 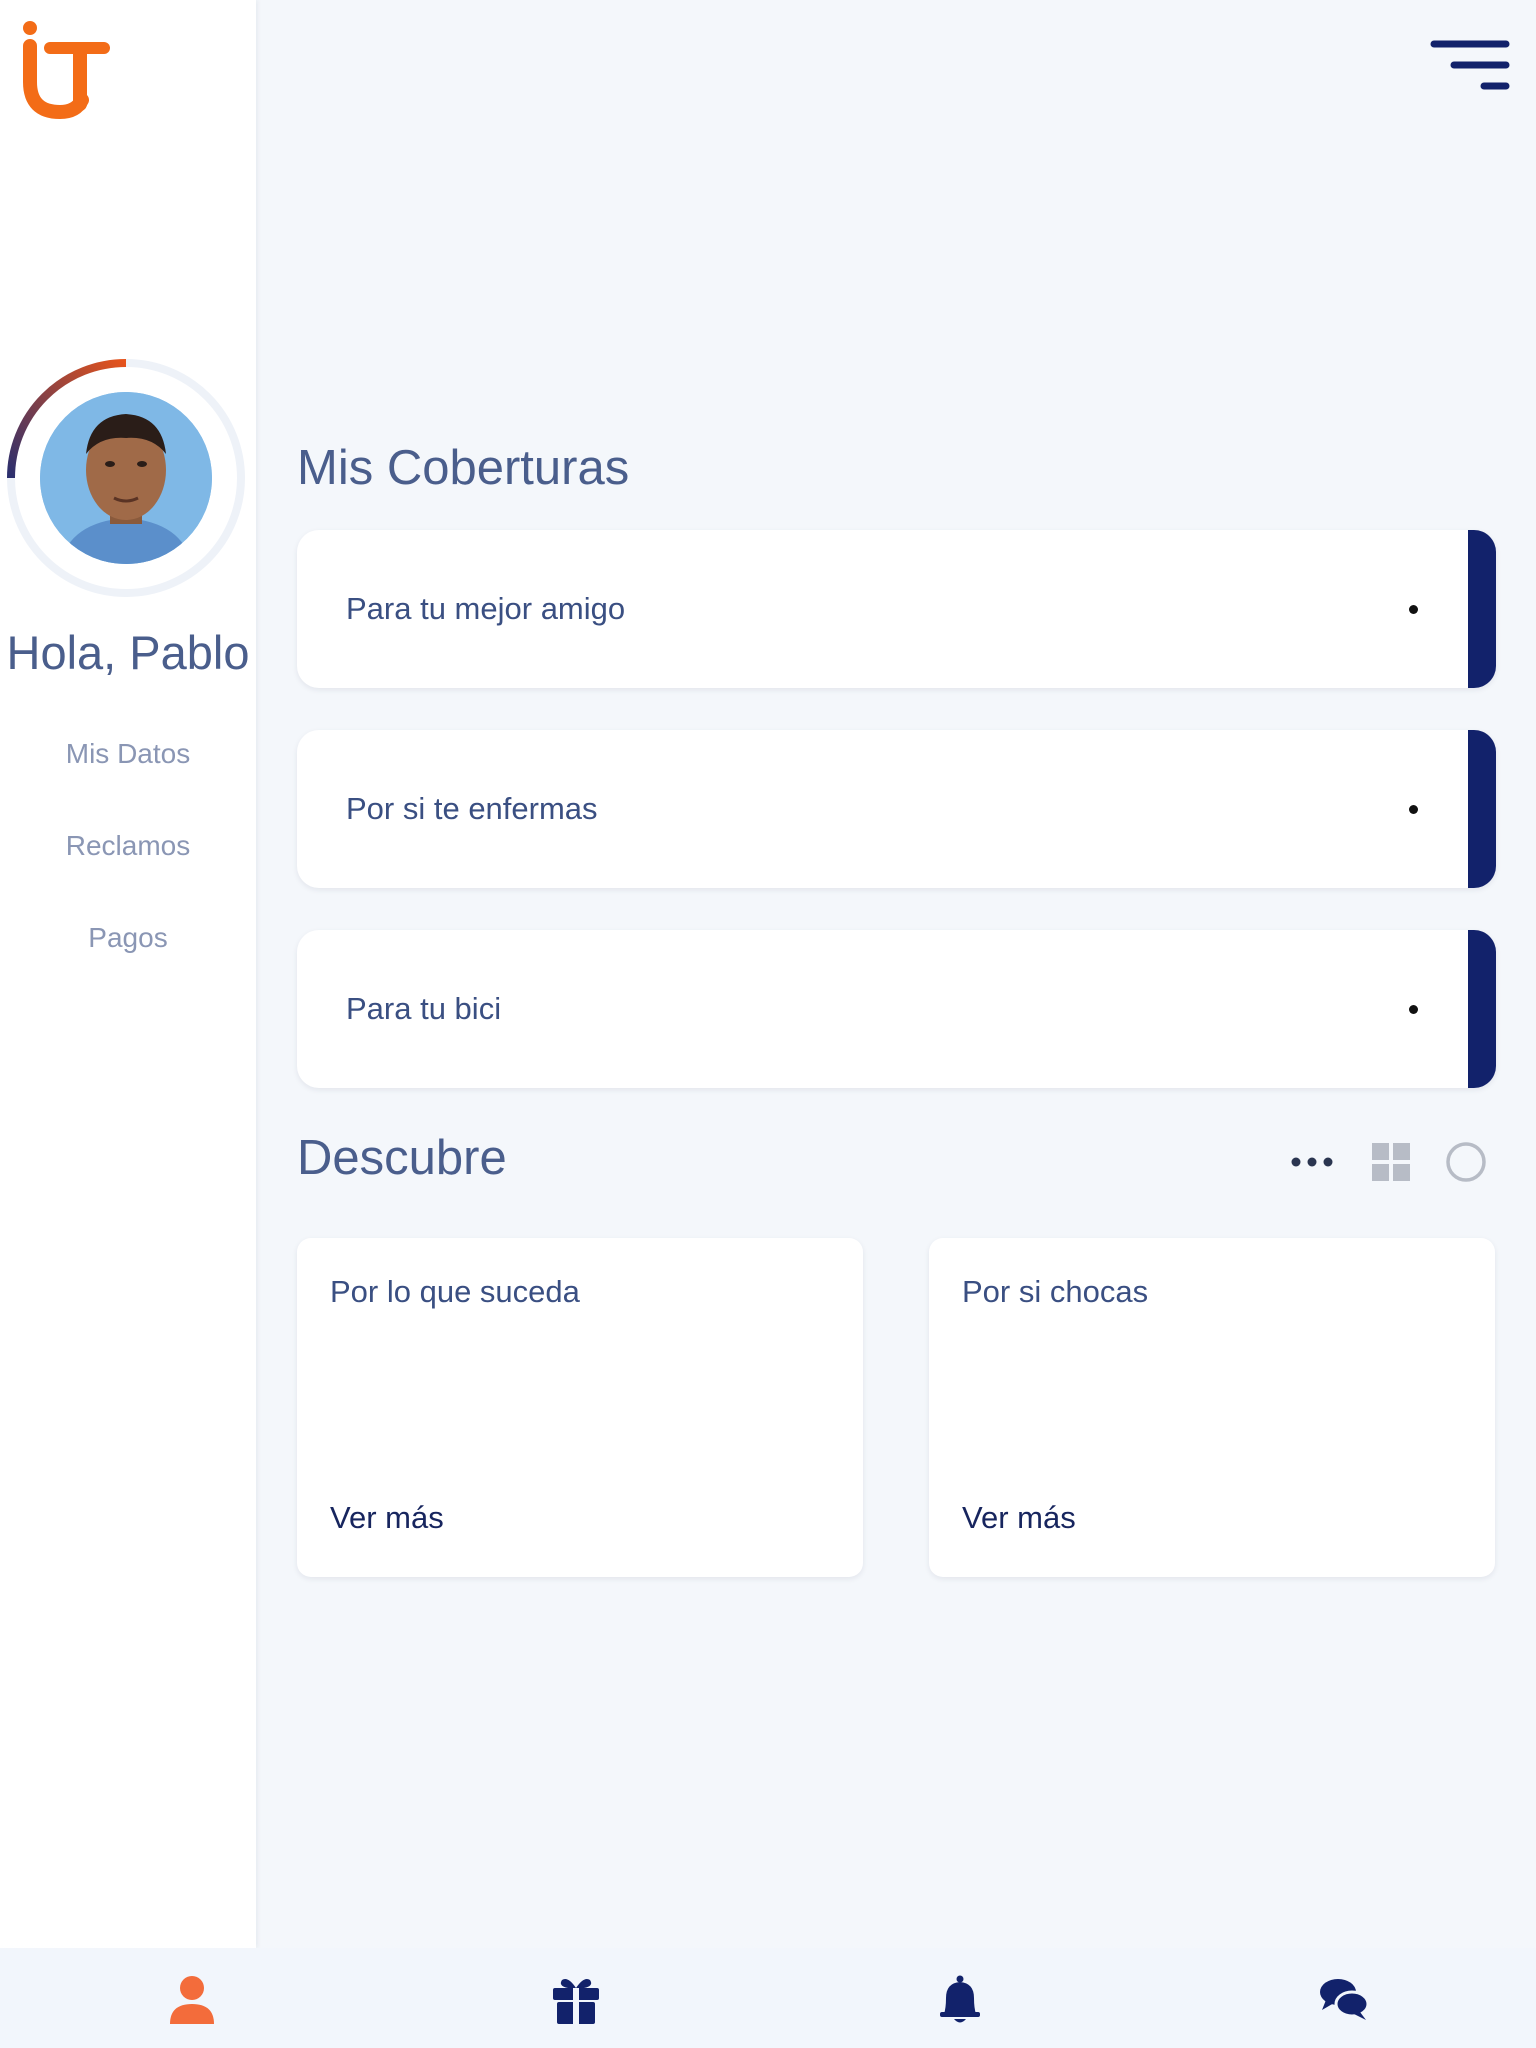 What do you see at coordinates (1466, 1164) in the screenshot?
I see `circle-view-icon` at bounding box center [1466, 1164].